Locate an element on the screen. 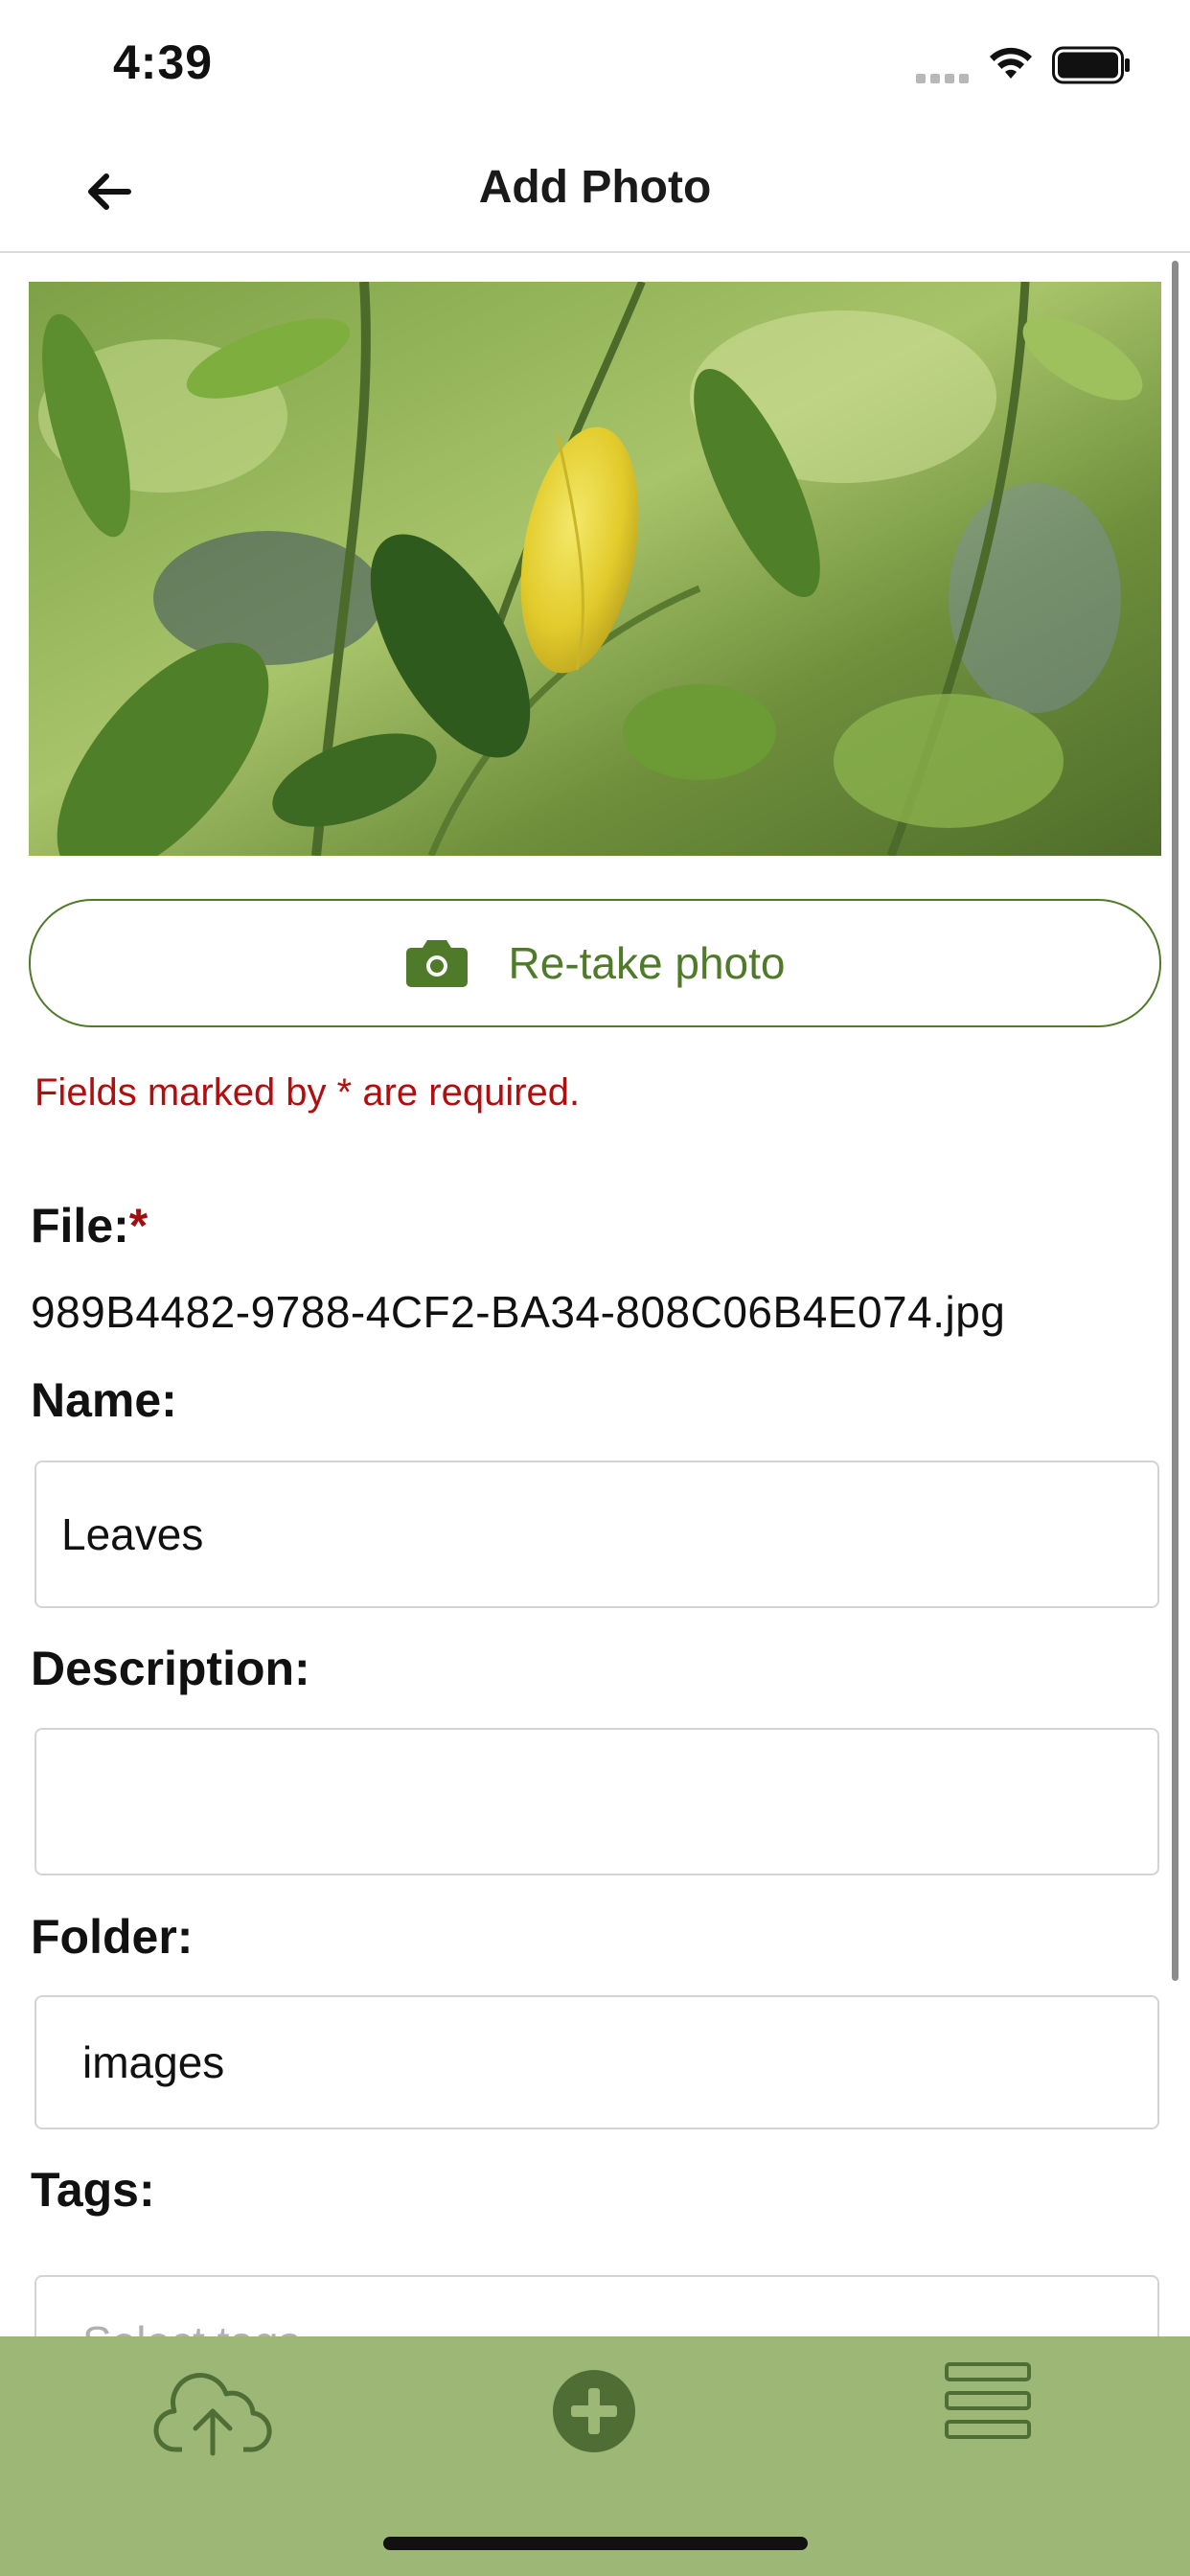 This screenshot has width=1190, height=2576. file-label: File:* is located at coordinates (90, 1226).